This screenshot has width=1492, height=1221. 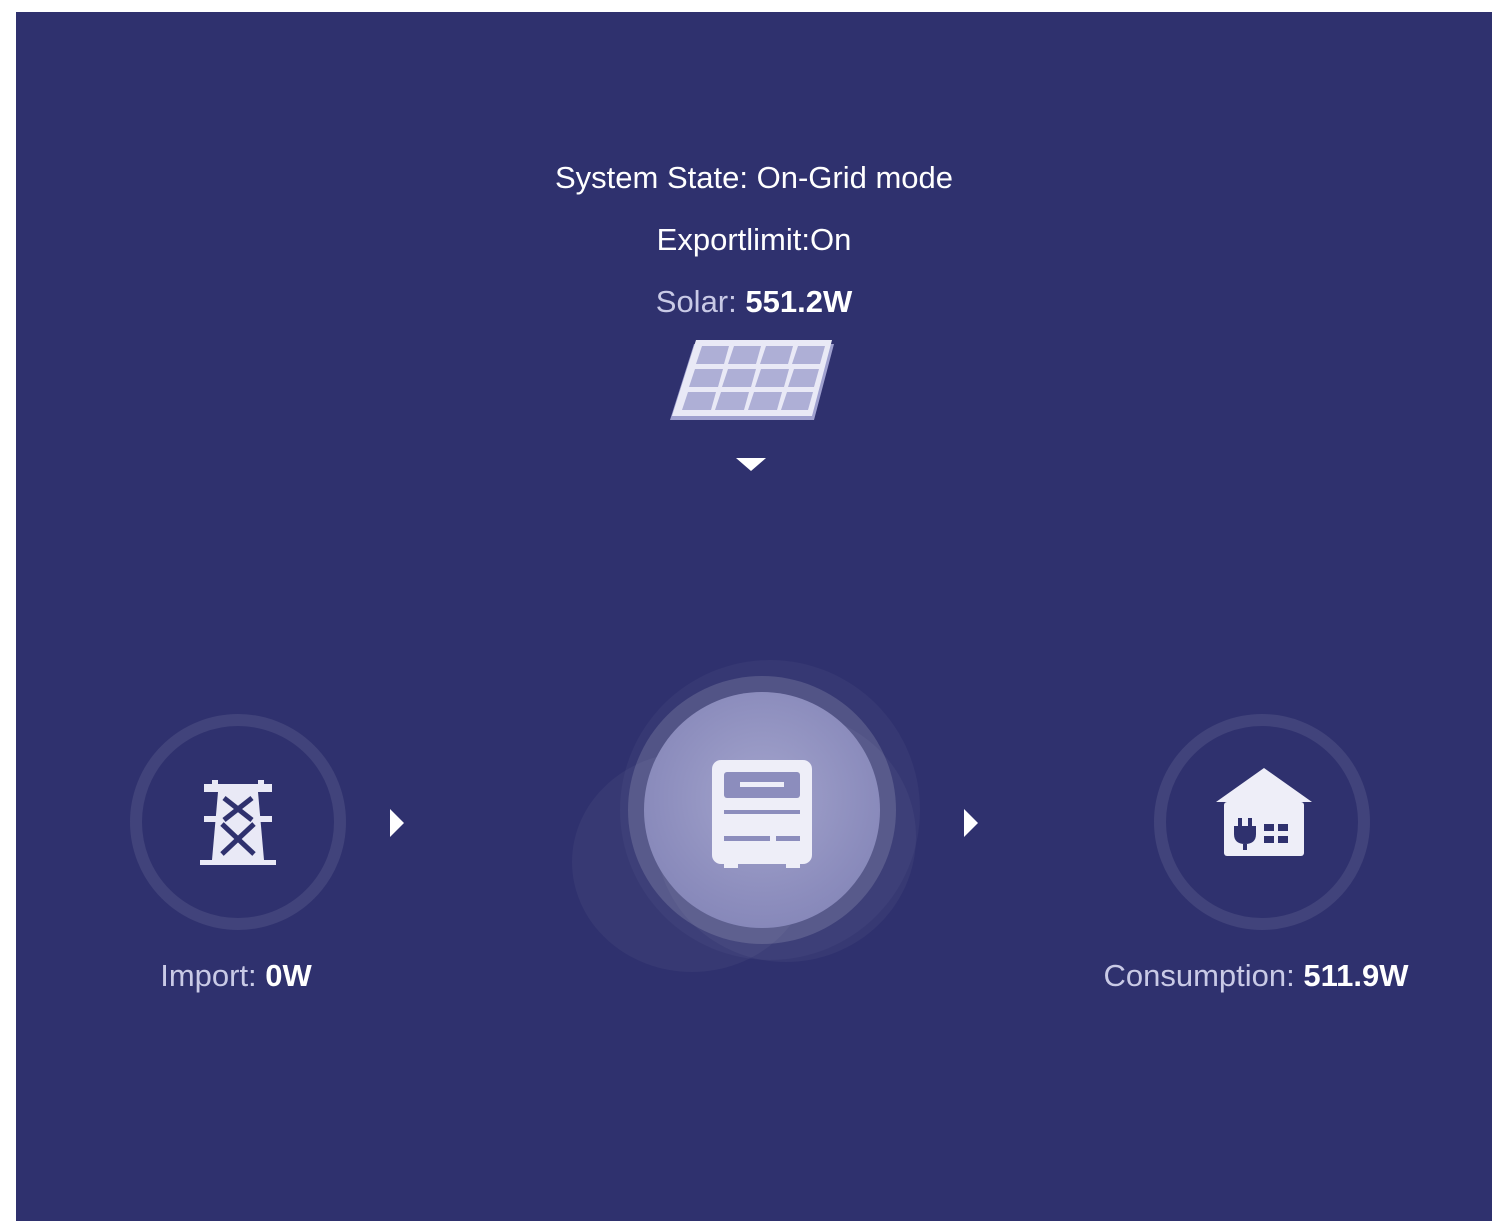 I want to click on home-flow-arrow-right, so click(x=971, y=823).